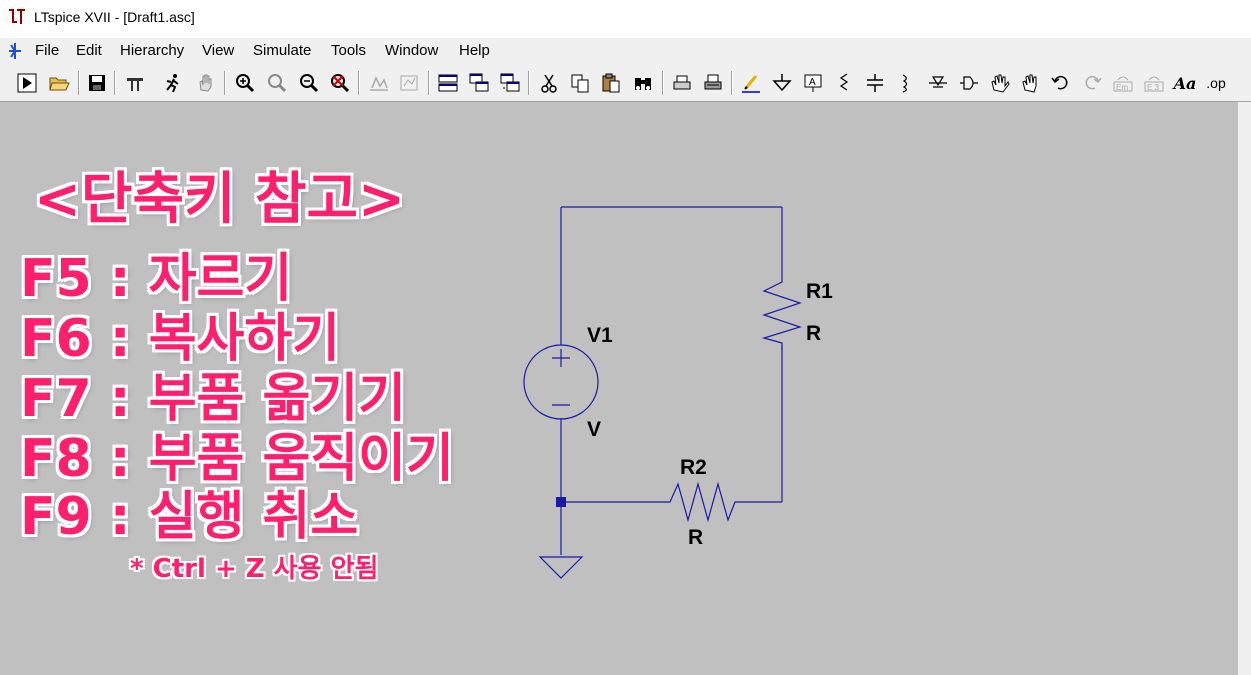 The height and width of the screenshot is (675, 1251). I want to click on r1-resistor, so click(781, 310).